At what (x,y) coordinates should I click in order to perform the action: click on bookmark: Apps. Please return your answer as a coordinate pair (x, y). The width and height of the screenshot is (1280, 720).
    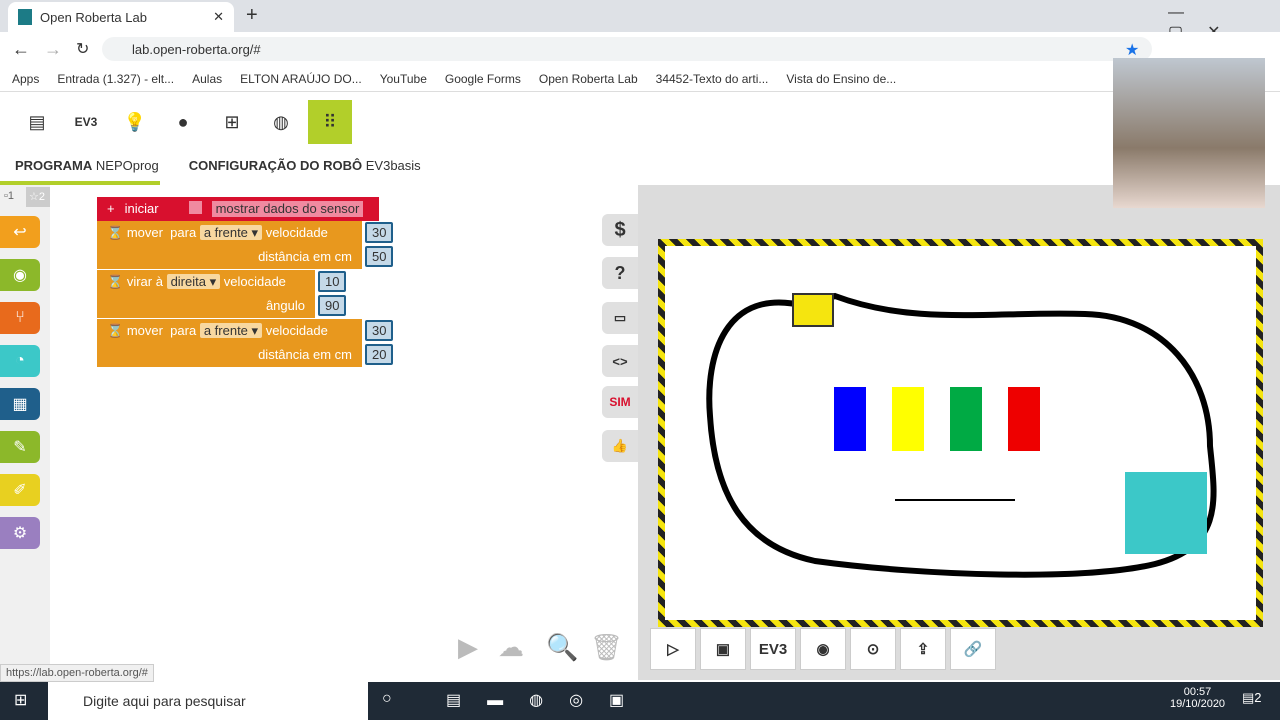
    Looking at the image, I should click on (25, 79).